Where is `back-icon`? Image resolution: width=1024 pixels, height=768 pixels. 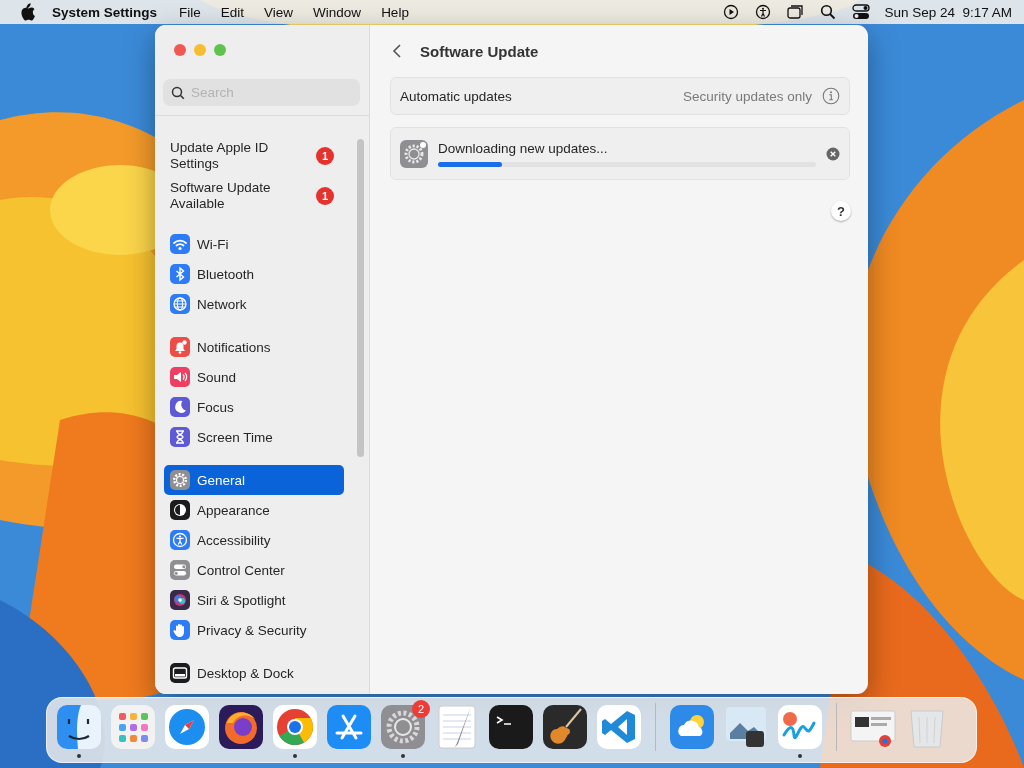 back-icon is located at coordinates (397, 51).